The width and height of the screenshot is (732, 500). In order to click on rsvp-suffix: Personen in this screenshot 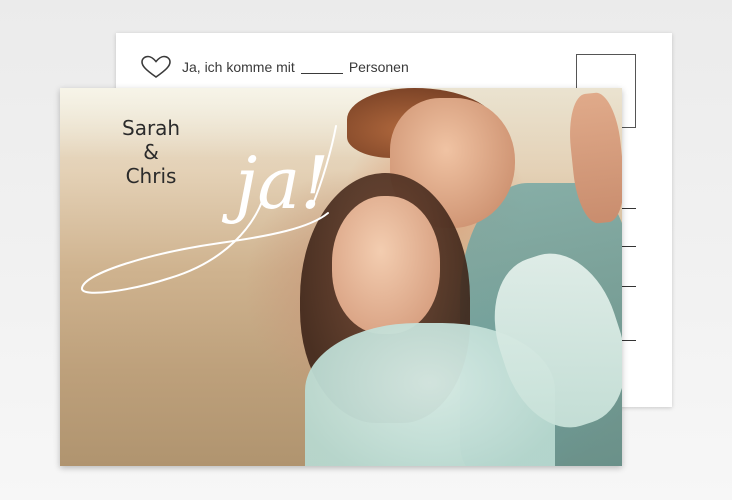, I will do `click(378, 67)`.